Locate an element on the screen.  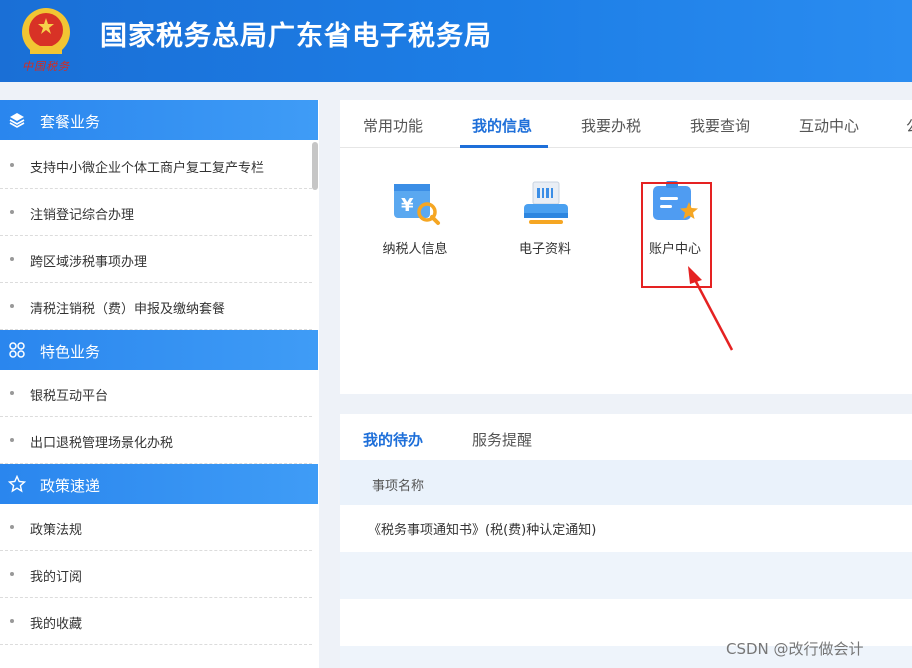
sidebar-section-package: 套餐业务 is located at coordinates (159, 120).